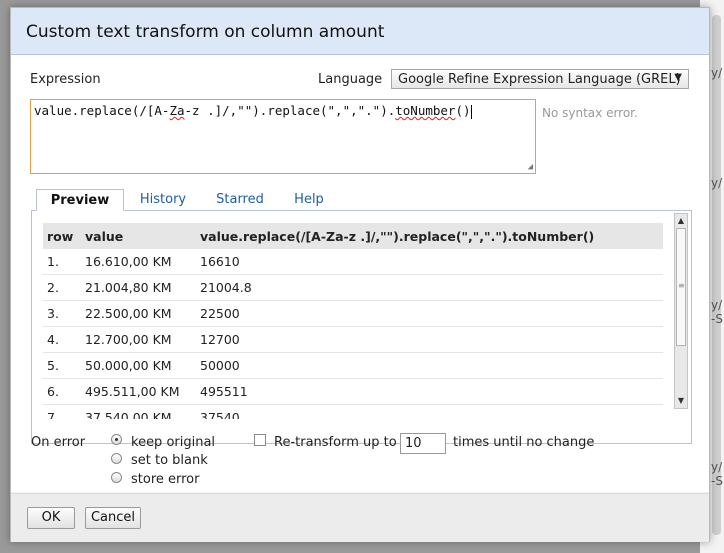  Describe the element at coordinates (113, 518) in the screenshot. I see `cancel-button: Cancel` at that location.